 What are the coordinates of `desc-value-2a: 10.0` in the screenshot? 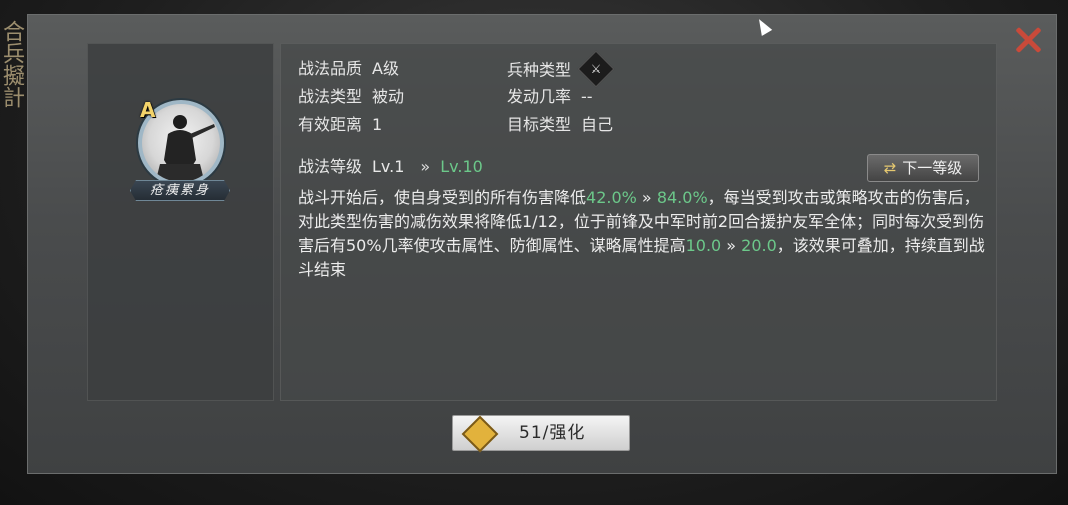 It's located at (703, 245).